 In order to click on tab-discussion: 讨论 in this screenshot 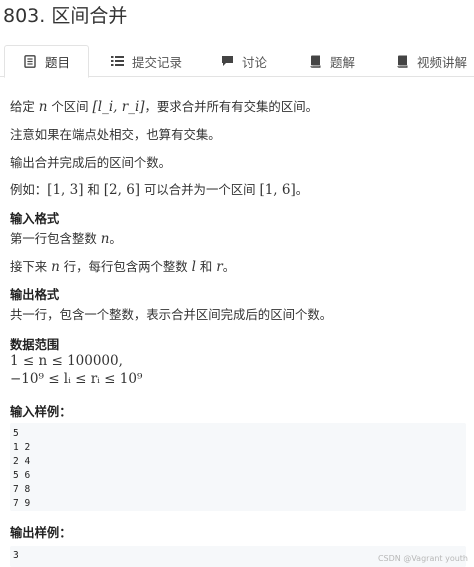, I will do `click(243, 61)`.